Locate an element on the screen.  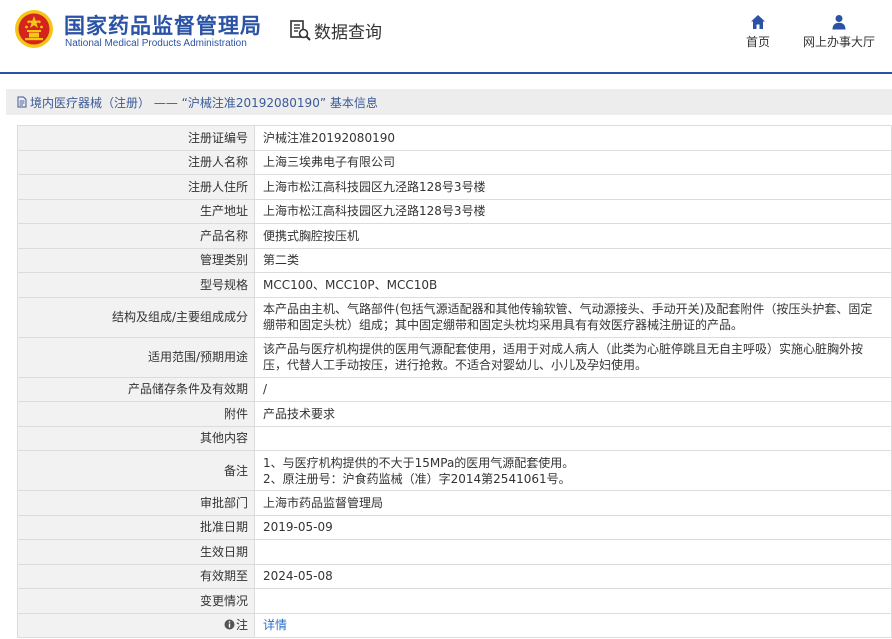
data-query-title: 数据查询 is located at coordinates (335, 30).